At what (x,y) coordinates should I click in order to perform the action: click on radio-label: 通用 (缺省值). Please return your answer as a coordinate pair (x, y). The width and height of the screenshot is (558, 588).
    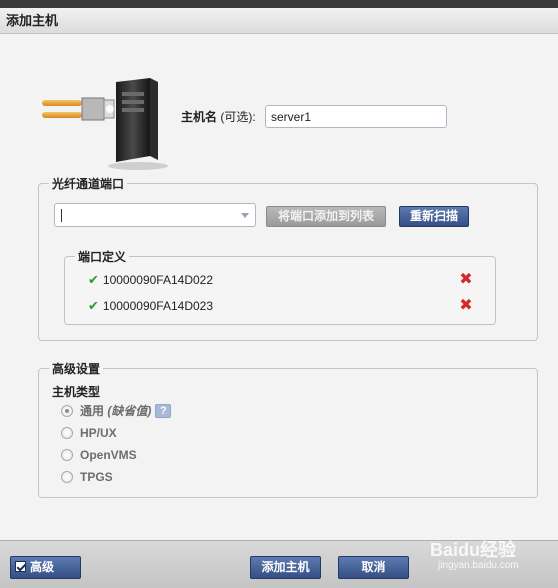
    Looking at the image, I should click on (115, 411).